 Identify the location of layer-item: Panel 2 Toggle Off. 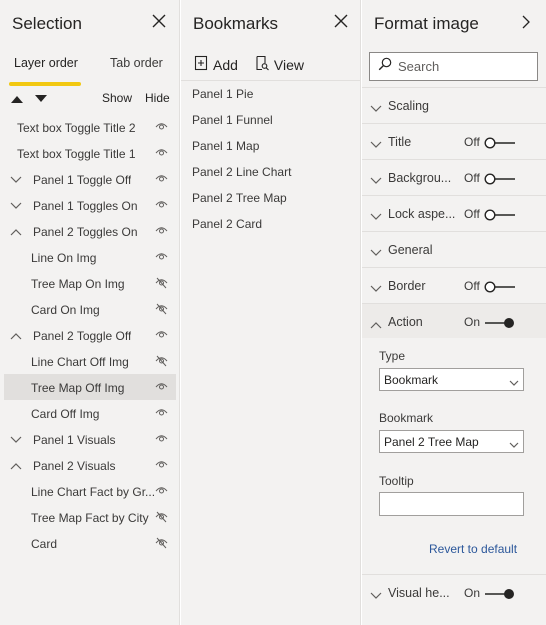
(90, 335).